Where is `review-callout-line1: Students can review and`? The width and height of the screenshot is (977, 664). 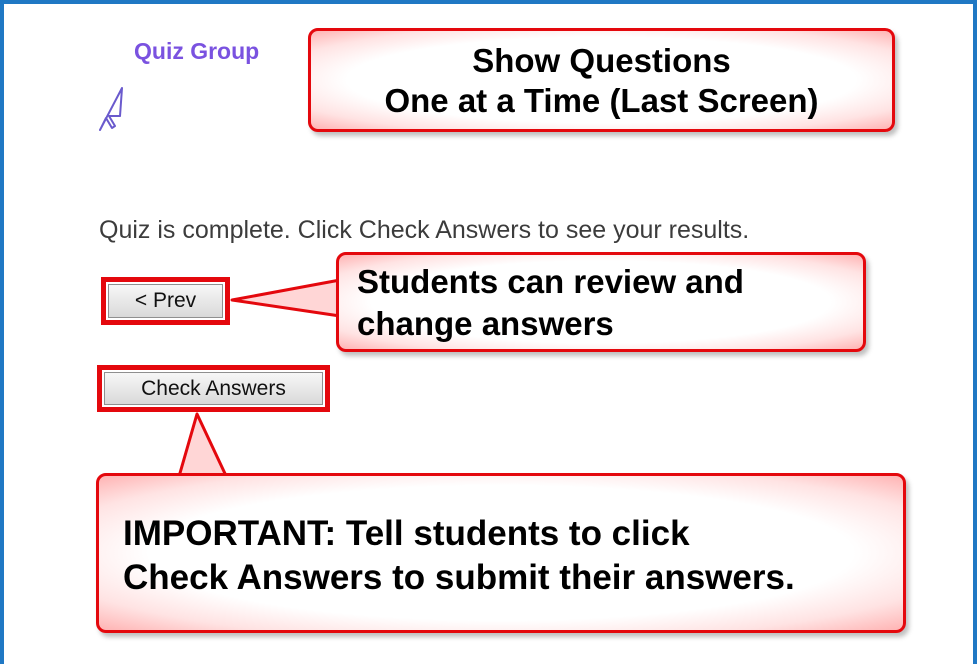 review-callout-line1: Students can review and is located at coordinates (550, 281).